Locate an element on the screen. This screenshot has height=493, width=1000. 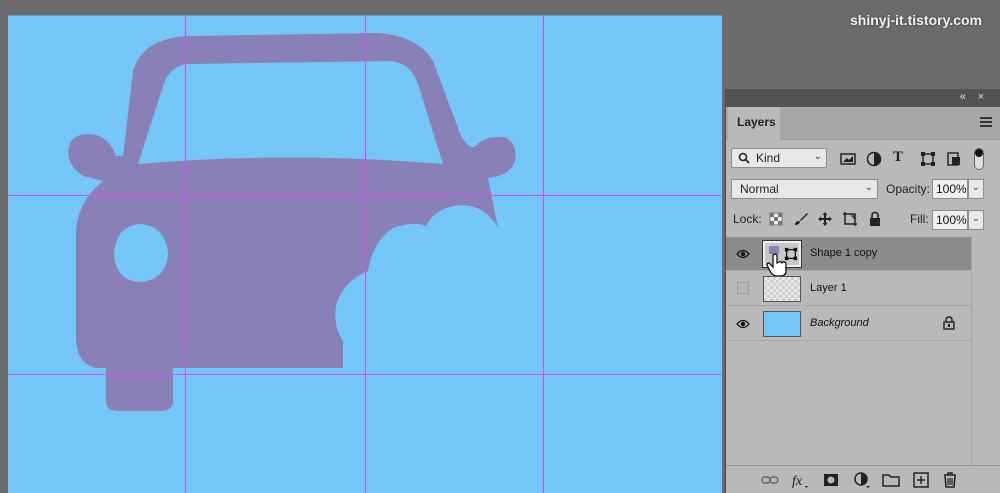
panel-footer: fx is located at coordinates (863, 479).